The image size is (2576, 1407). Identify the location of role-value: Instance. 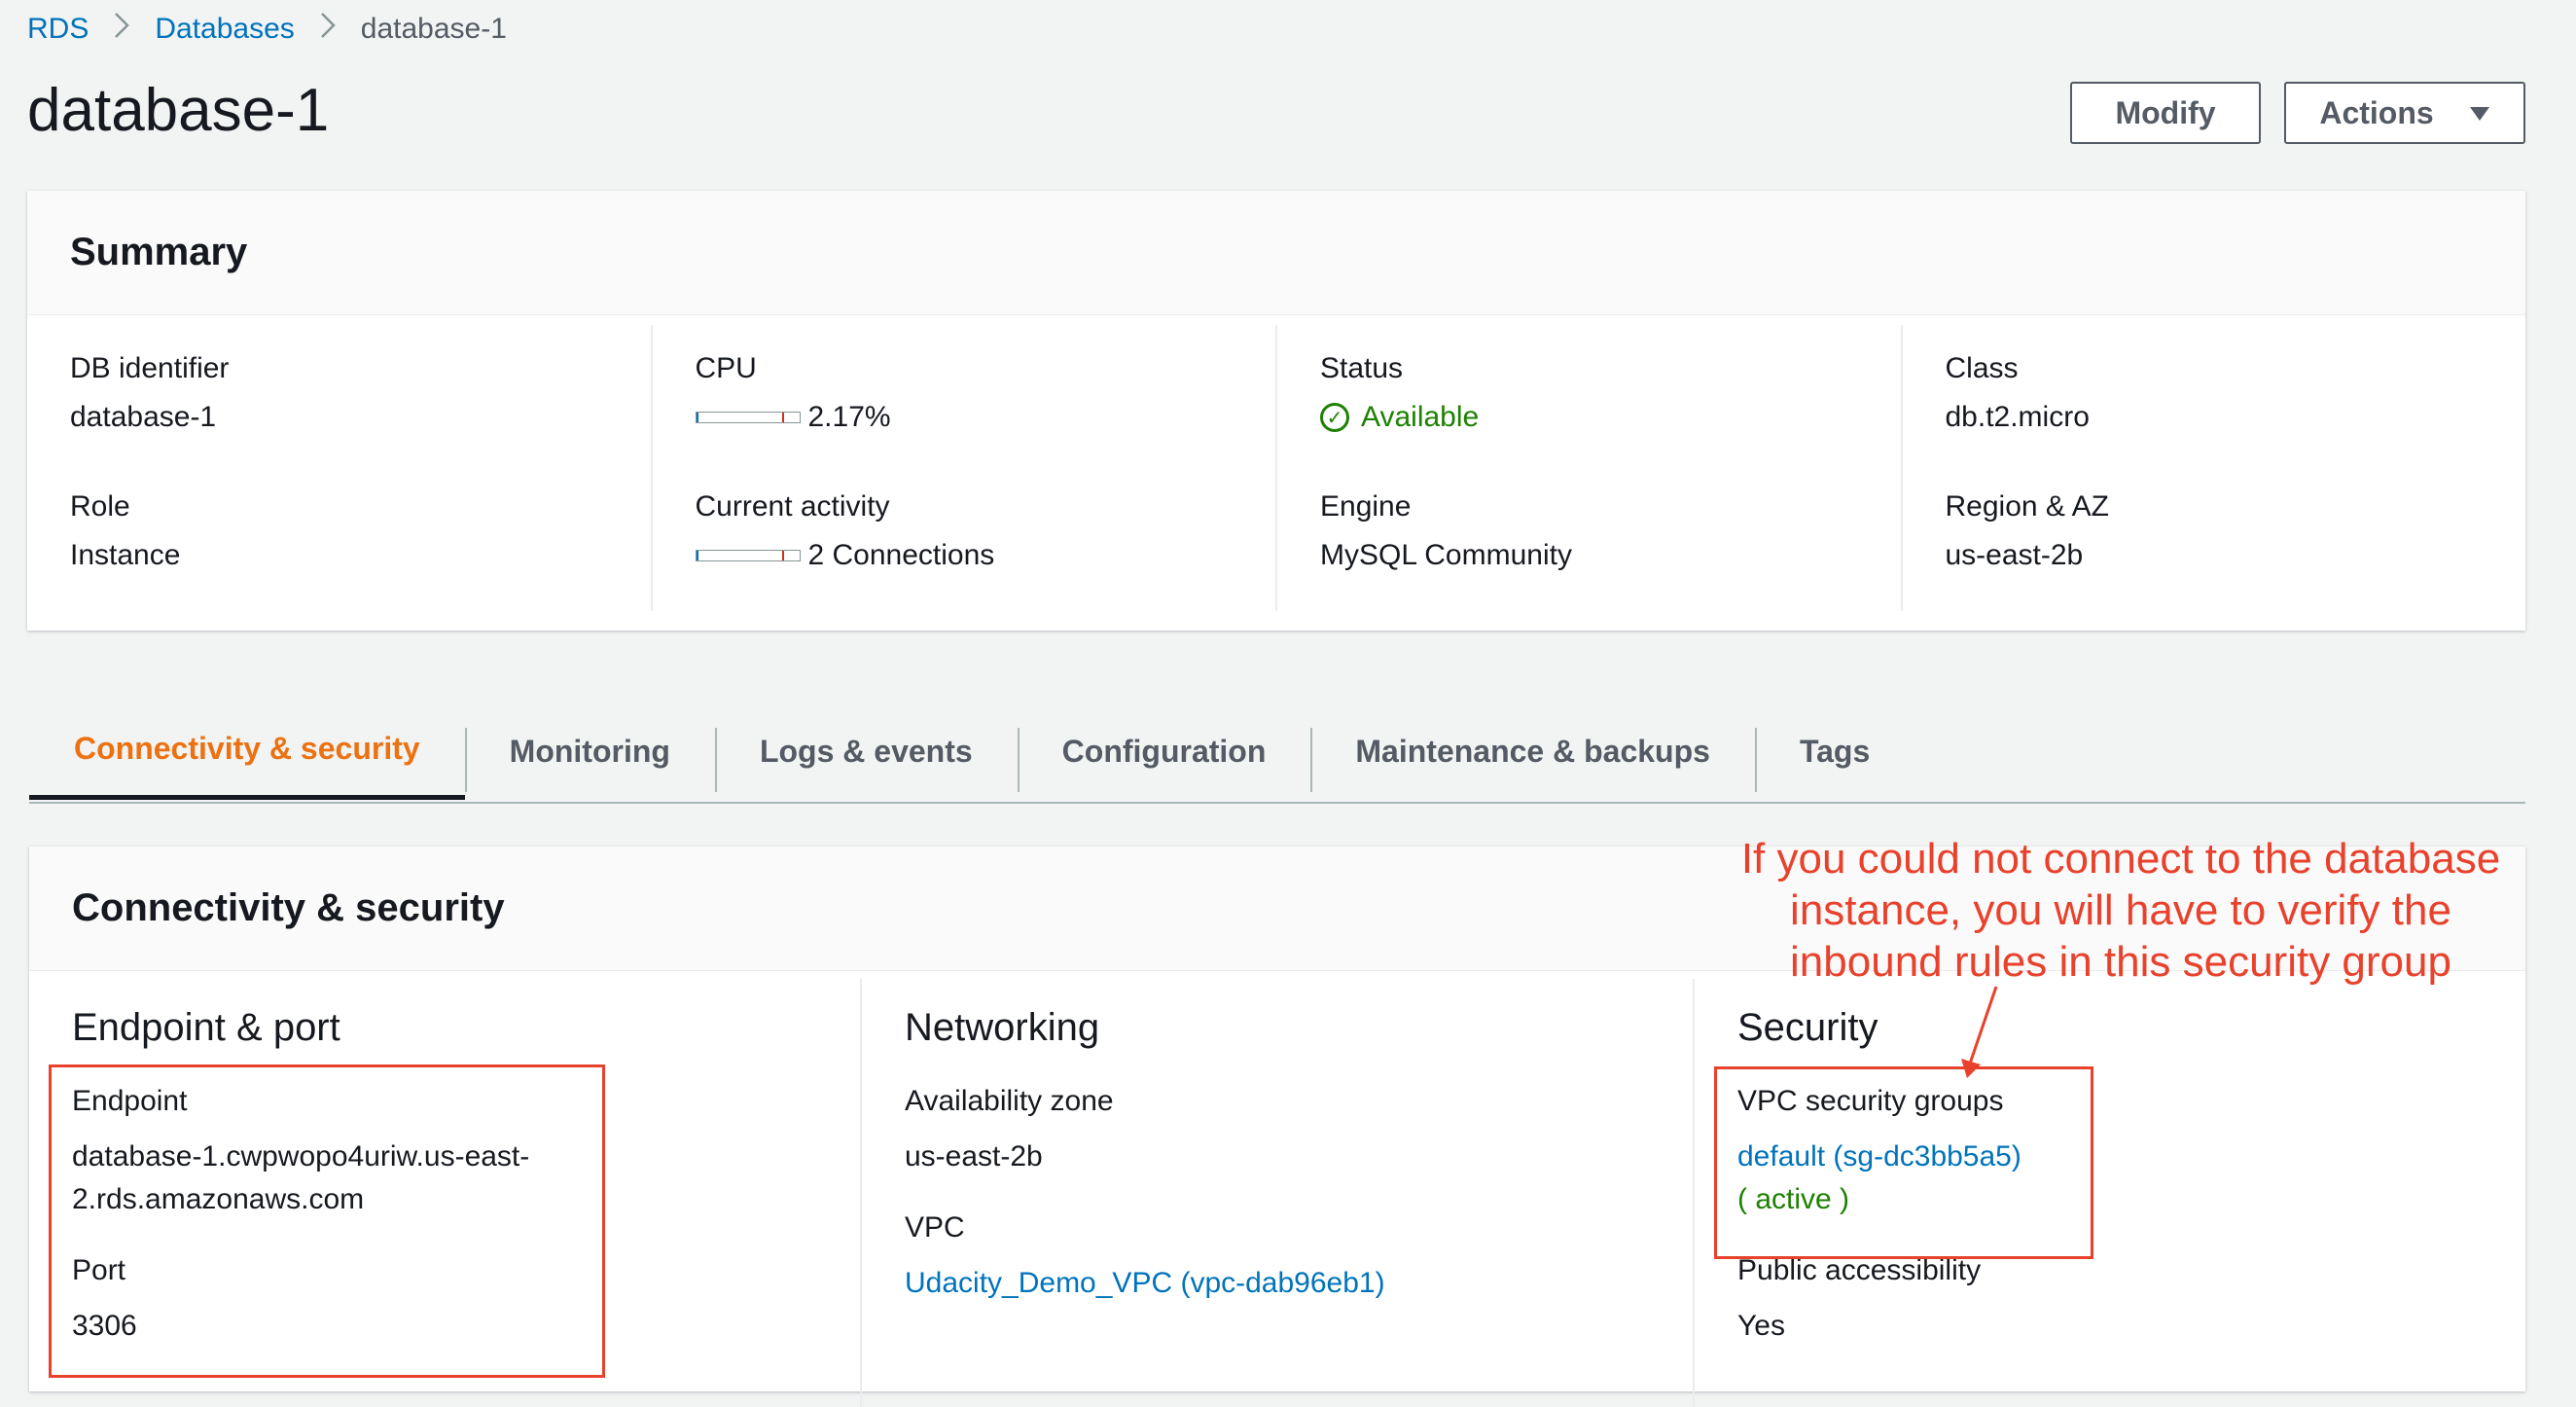
(125, 555).